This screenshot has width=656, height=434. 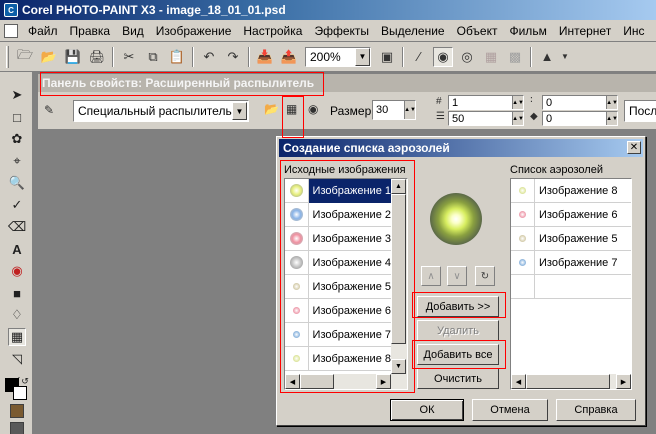 I want to click on dialog-title-bar: Создание списка аэрозолей ✕, so click(x=461, y=148).